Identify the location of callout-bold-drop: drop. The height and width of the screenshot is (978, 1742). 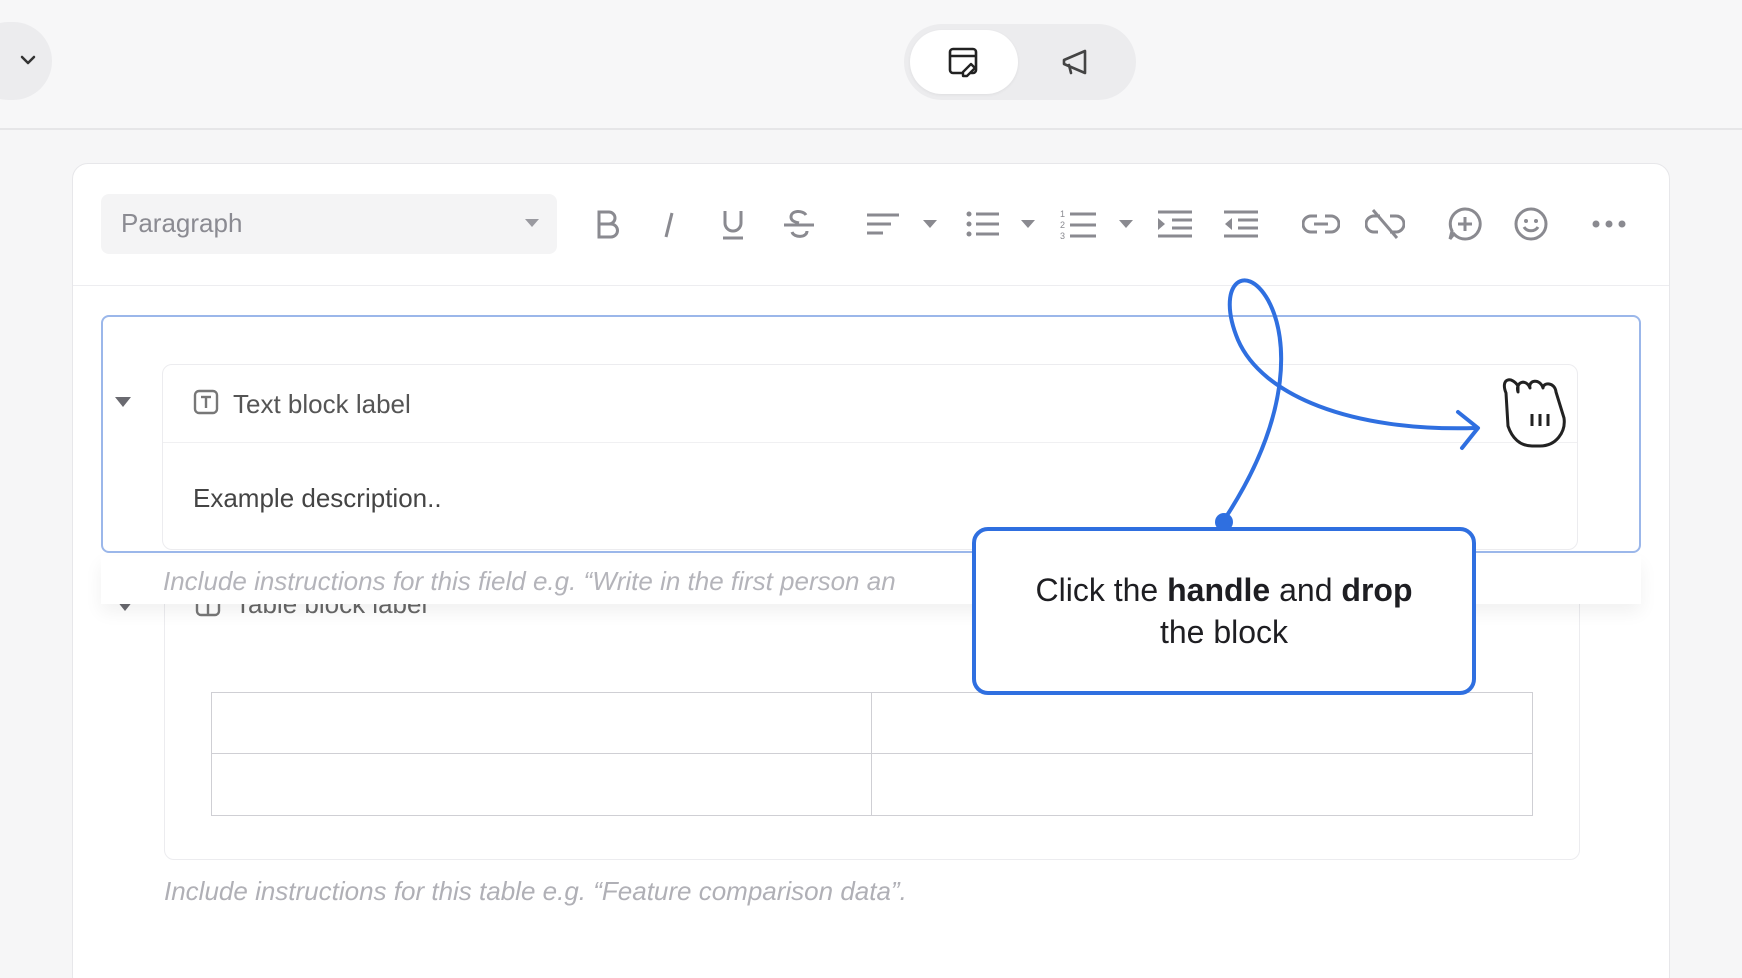
(1377, 590).